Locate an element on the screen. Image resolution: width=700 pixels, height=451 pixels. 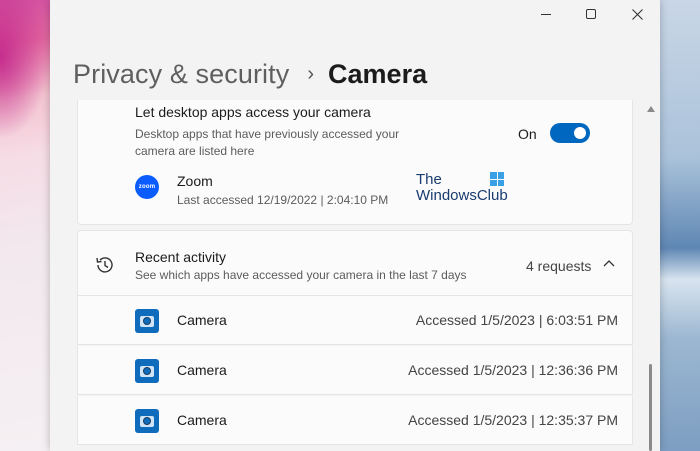
maximize-button is located at coordinates (591, 14).